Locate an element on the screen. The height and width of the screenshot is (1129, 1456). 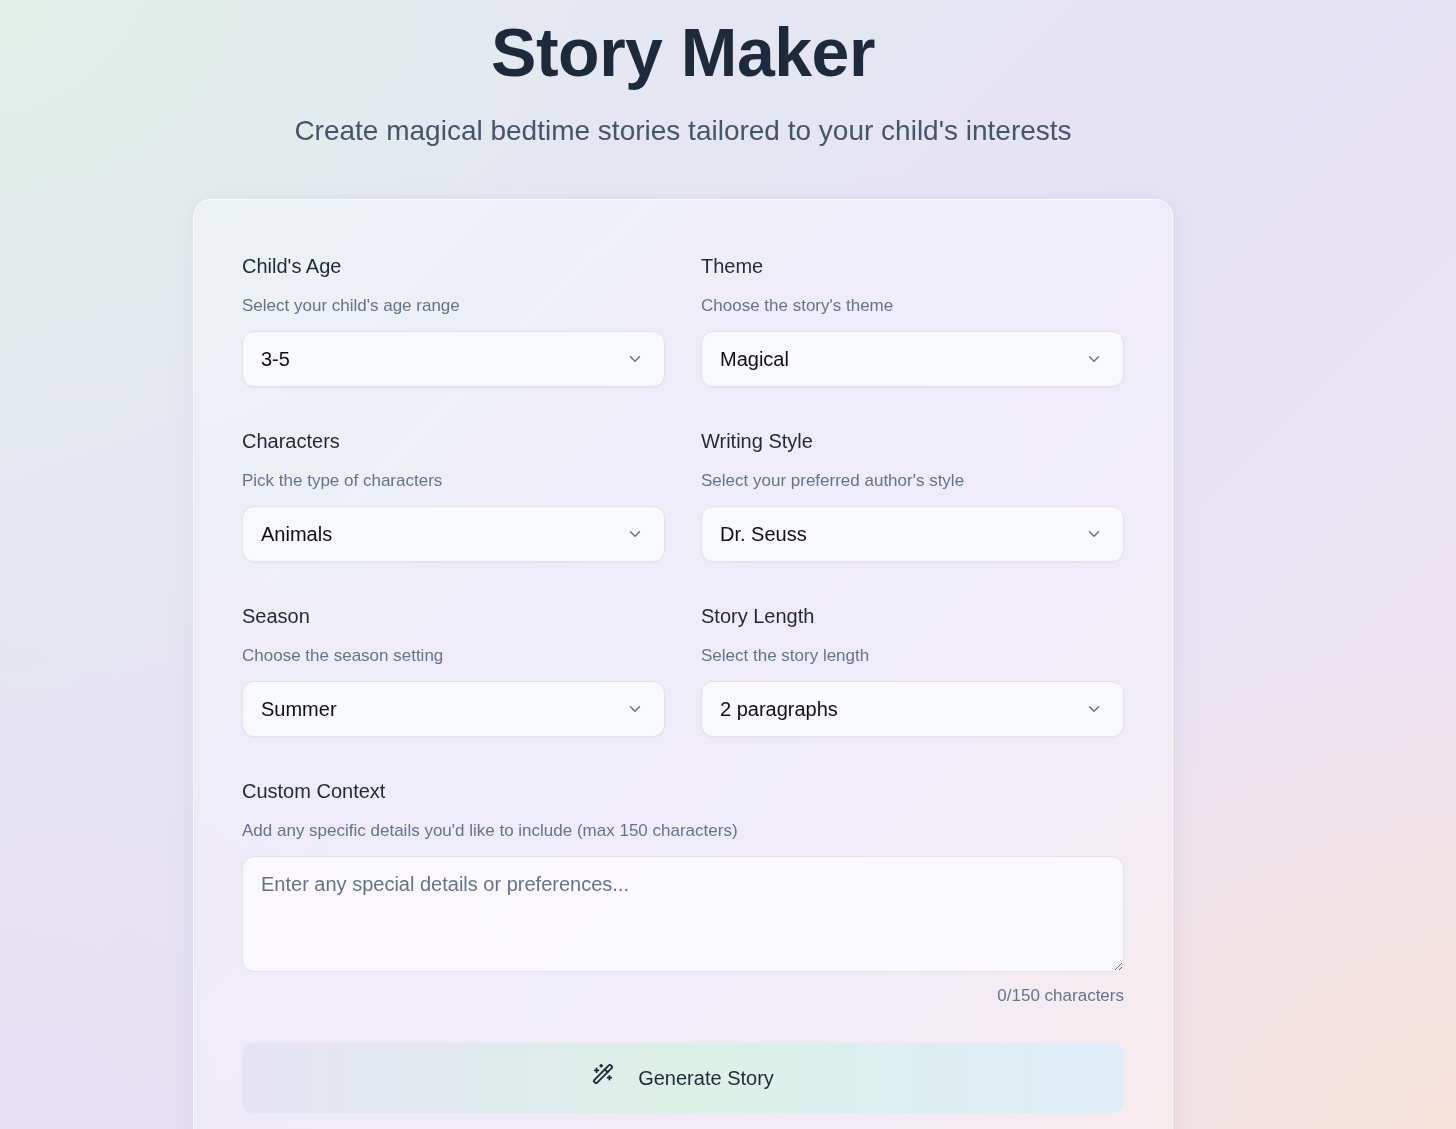
field-label: Characters is located at coordinates (291, 441).